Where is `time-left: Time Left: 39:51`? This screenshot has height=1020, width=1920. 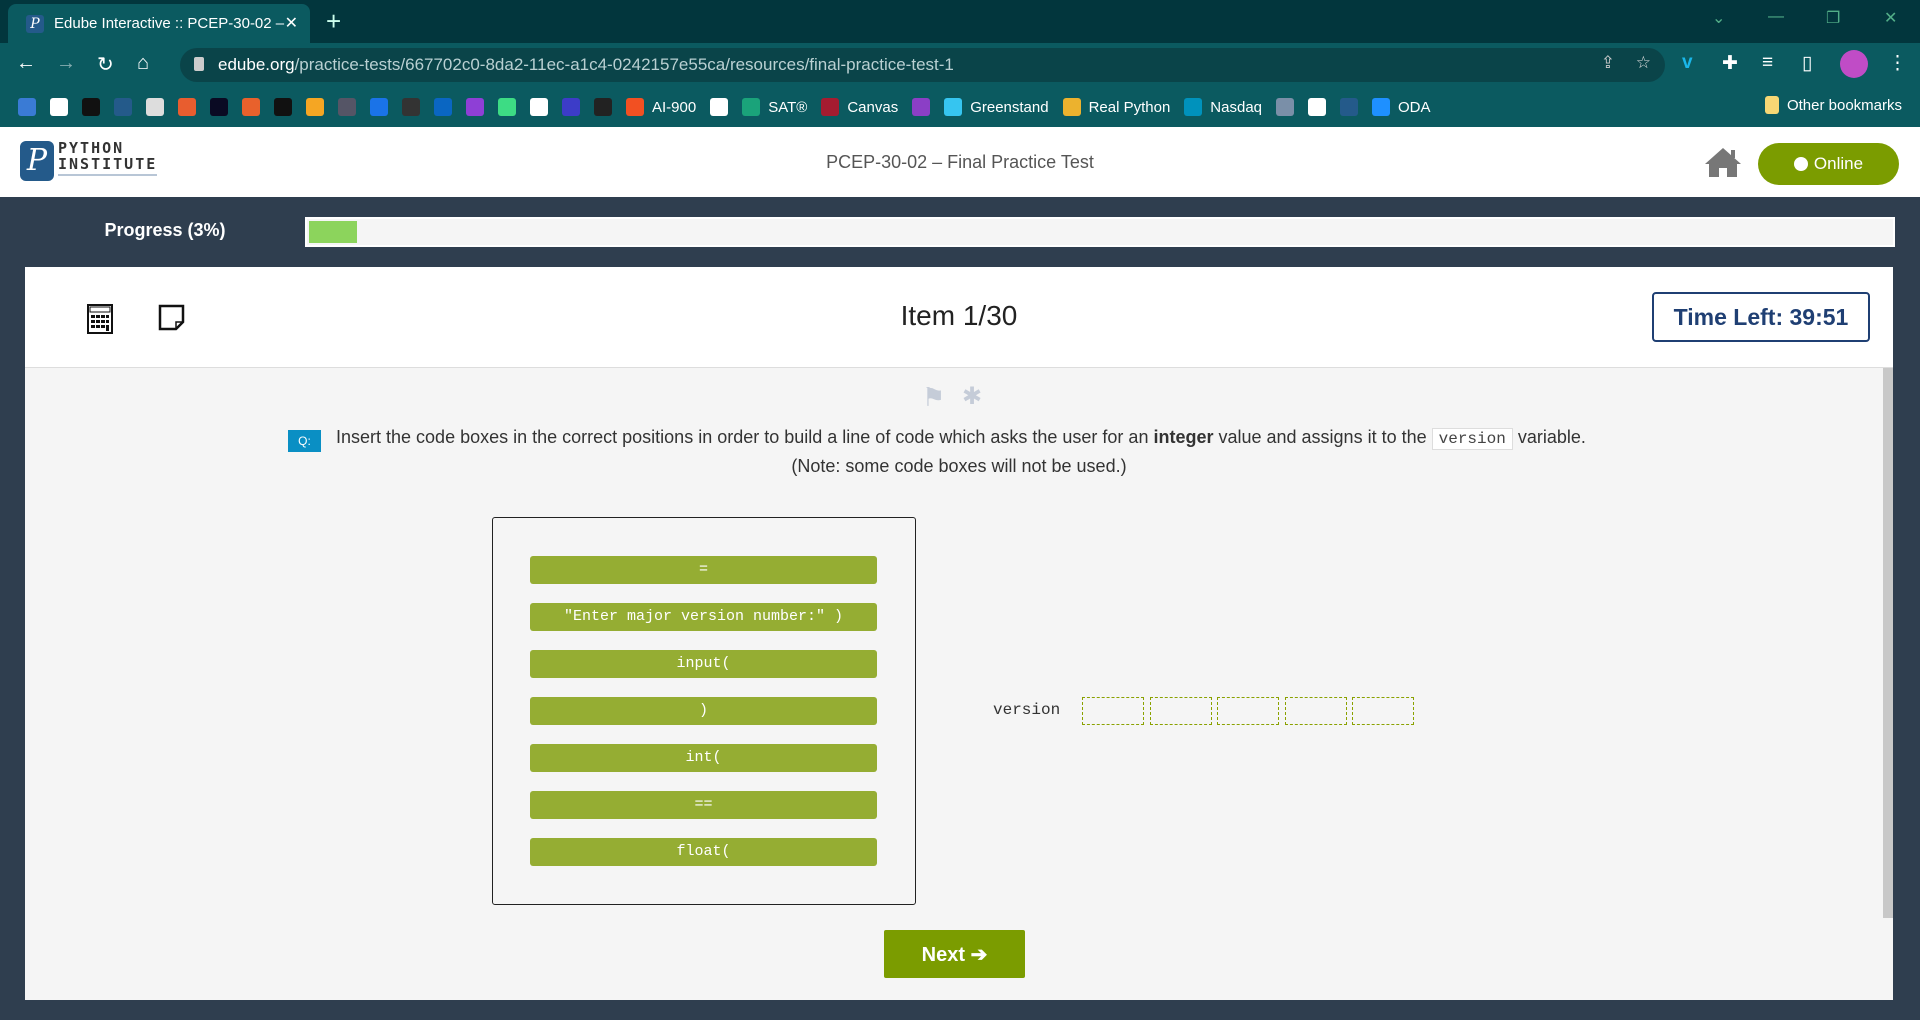
time-left: Time Left: 39:51 is located at coordinates (1761, 317).